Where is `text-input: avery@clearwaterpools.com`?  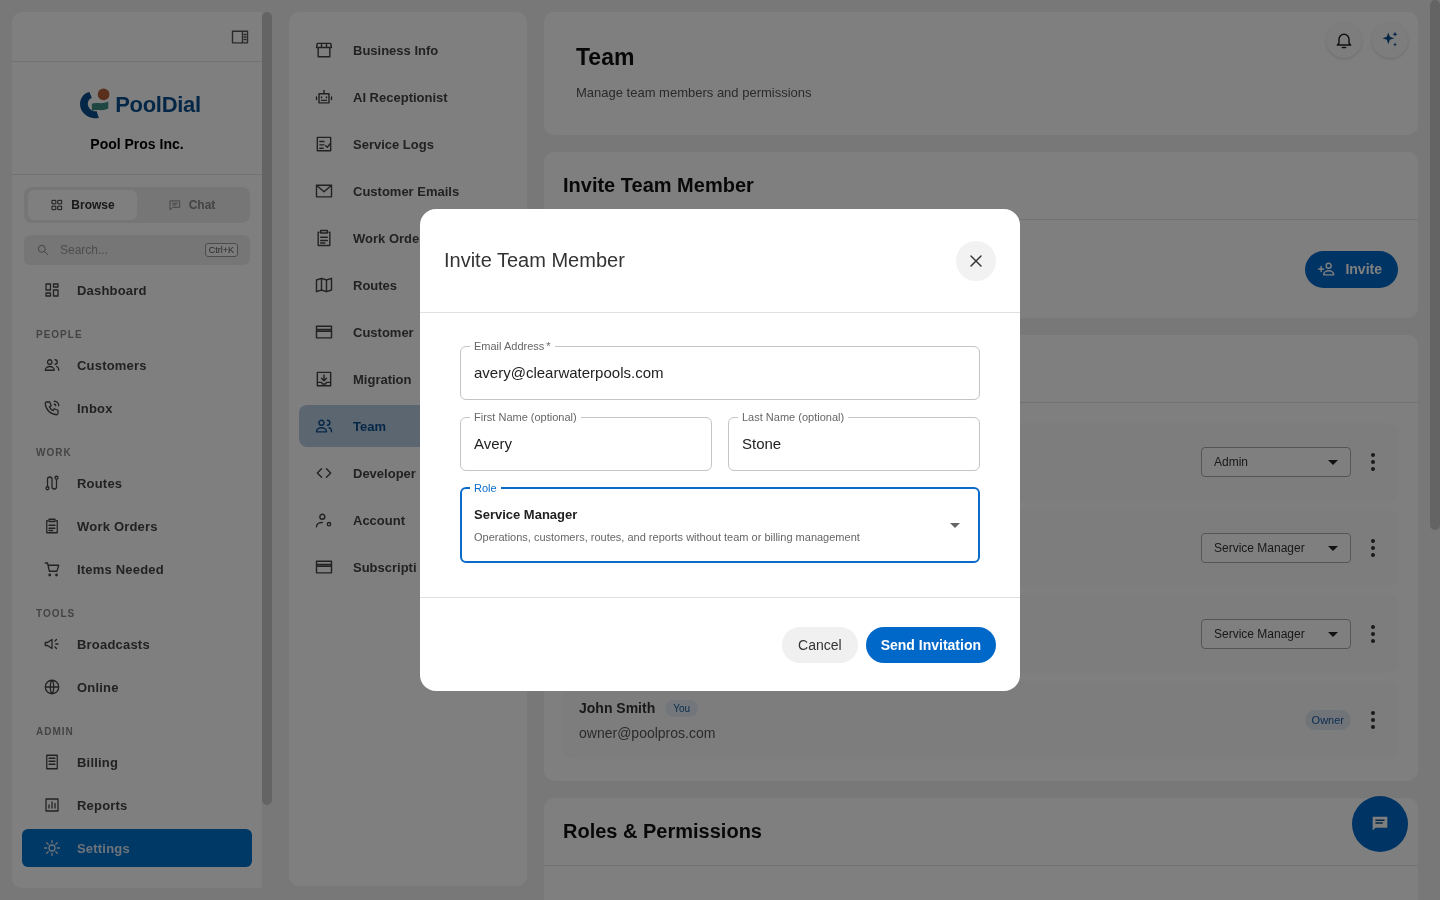
text-input: avery@clearwaterpools.com is located at coordinates (720, 376).